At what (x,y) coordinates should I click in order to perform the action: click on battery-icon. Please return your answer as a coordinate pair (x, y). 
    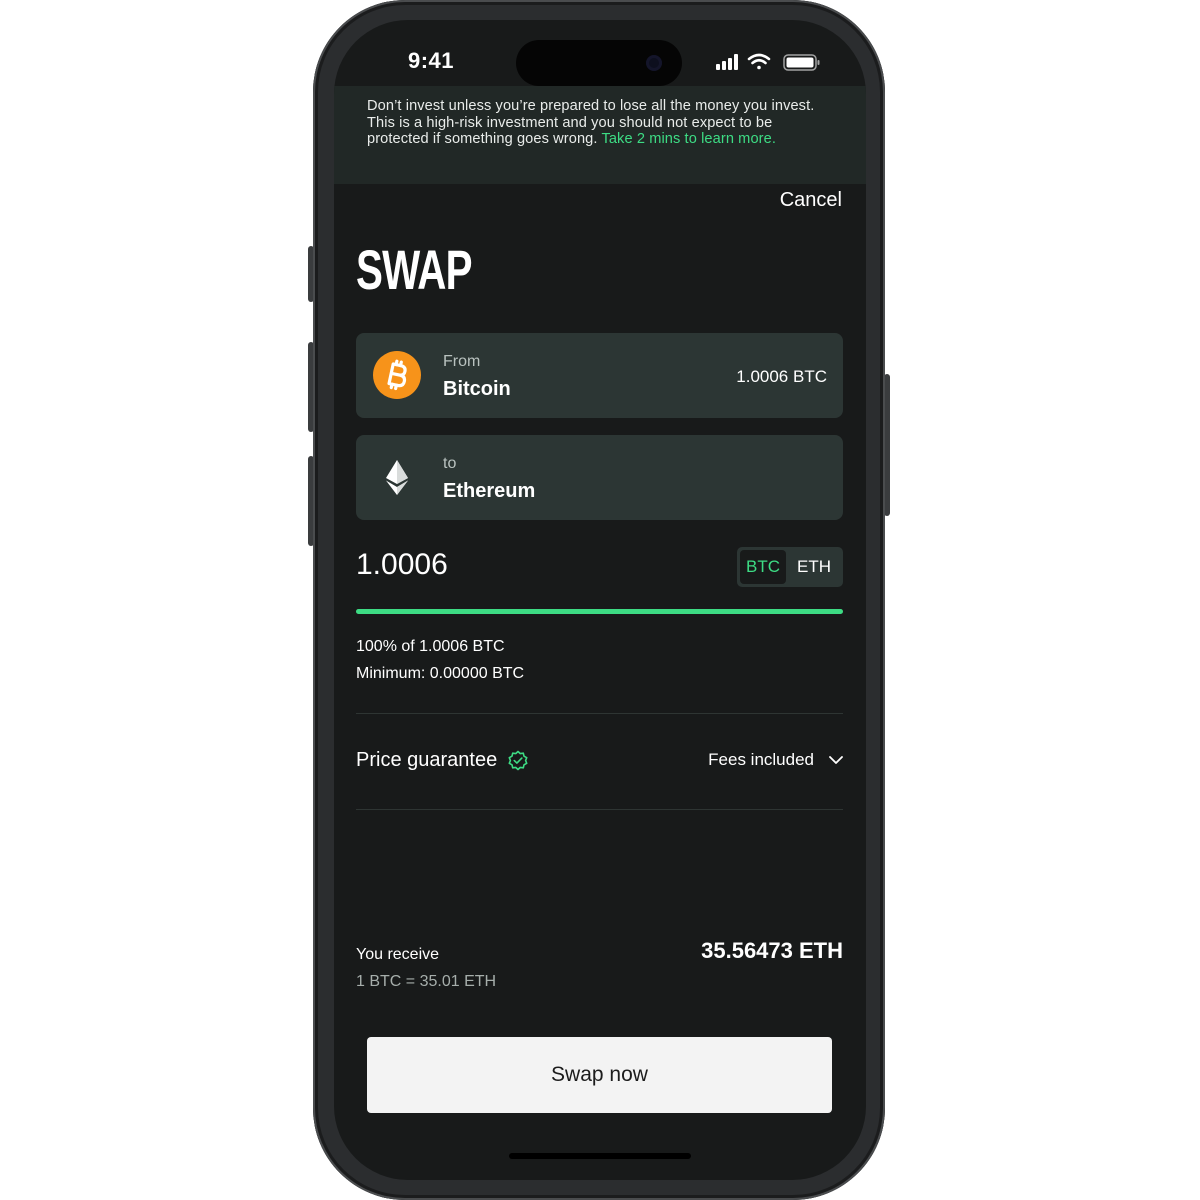
    Looking at the image, I should click on (801, 62).